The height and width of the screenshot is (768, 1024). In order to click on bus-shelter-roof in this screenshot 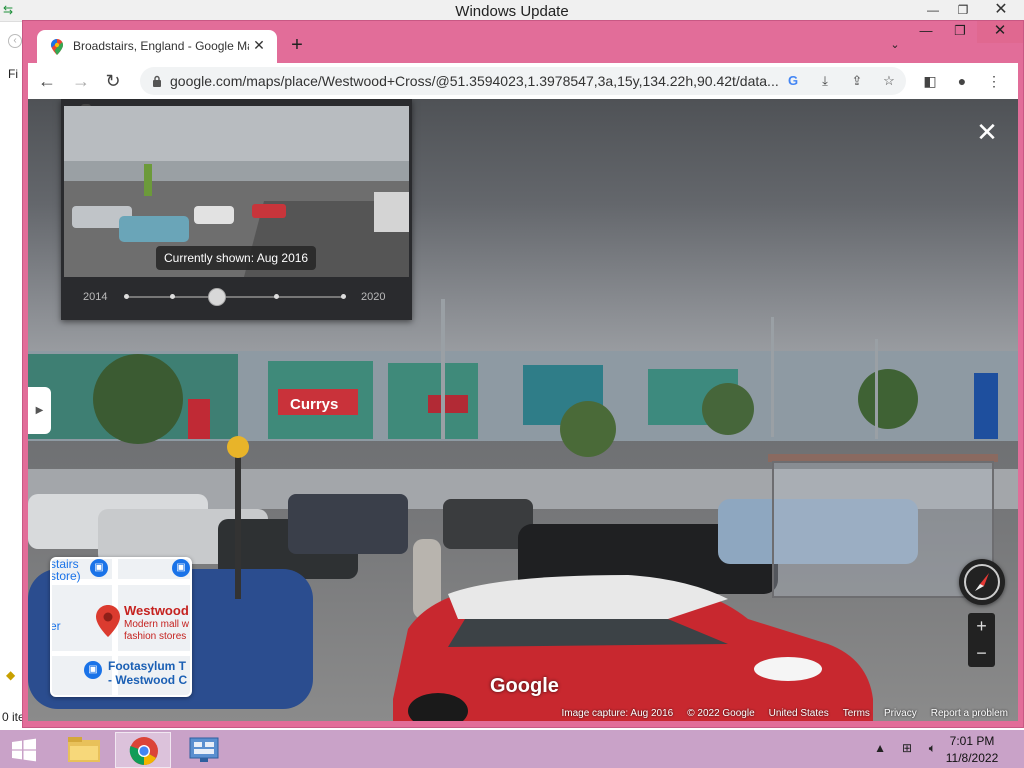, I will do `click(883, 458)`.